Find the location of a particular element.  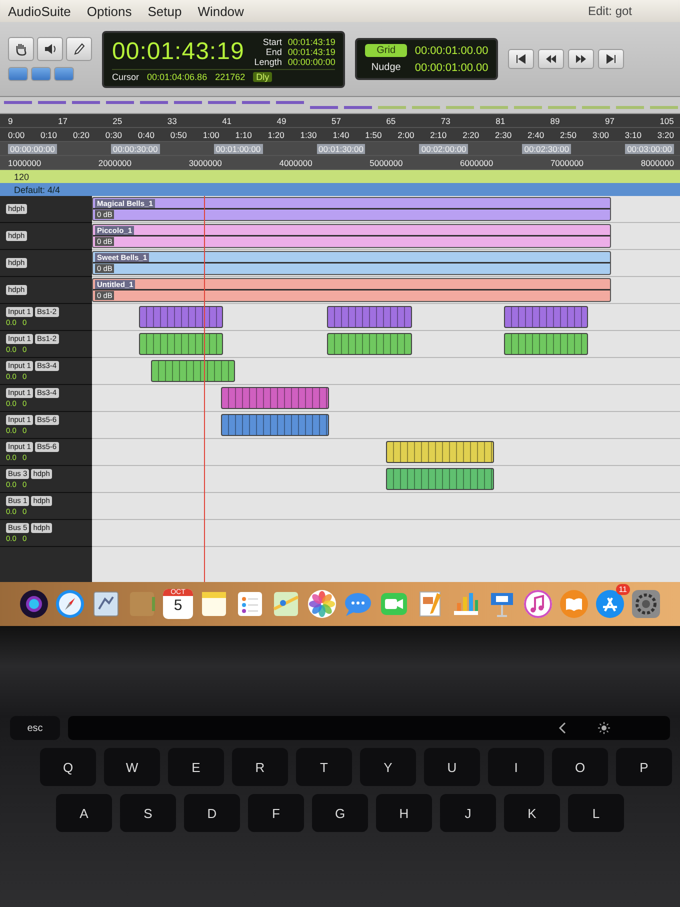

keyboard-key: Q is located at coordinates (68, 767).